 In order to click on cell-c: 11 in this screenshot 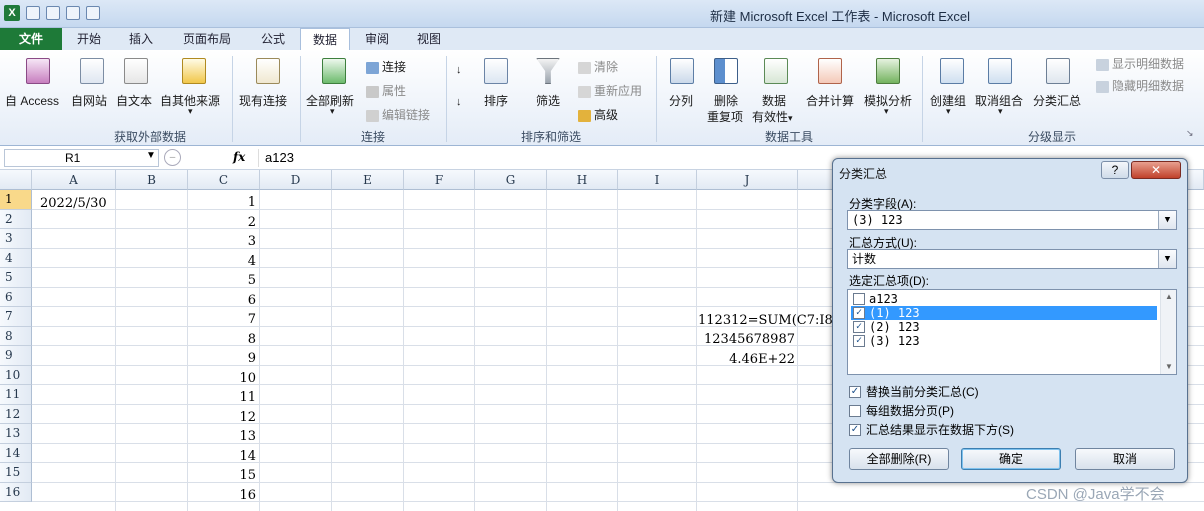, I will do `click(222, 397)`.